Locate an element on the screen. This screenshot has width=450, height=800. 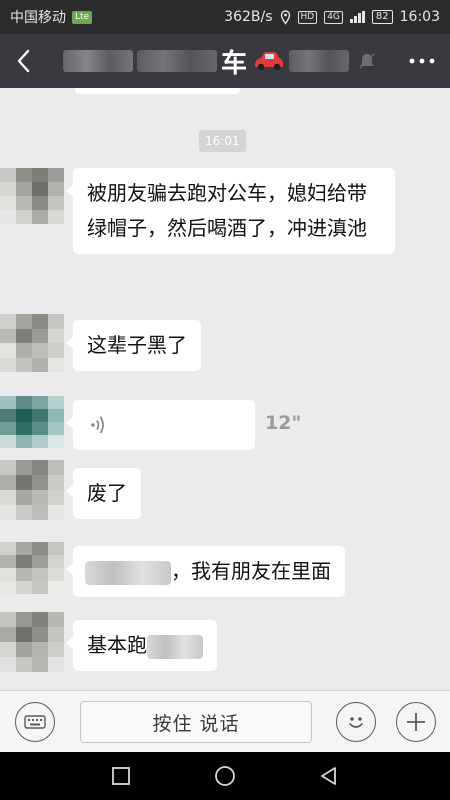
battery-icon: 82 is located at coordinates (382, 17).